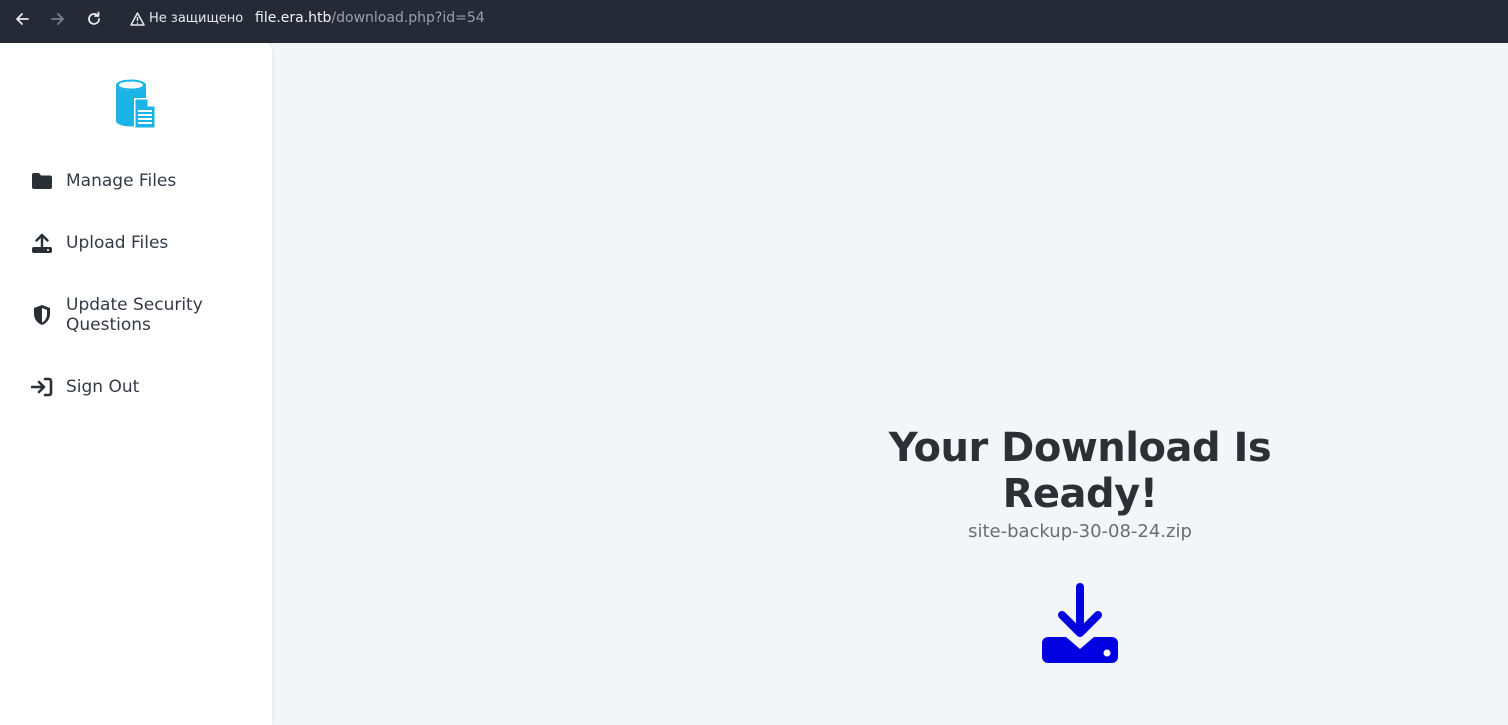 The image size is (1508, 725). I want to click on sidebar-item-upload-files: Upload Files, so click(133, 243).